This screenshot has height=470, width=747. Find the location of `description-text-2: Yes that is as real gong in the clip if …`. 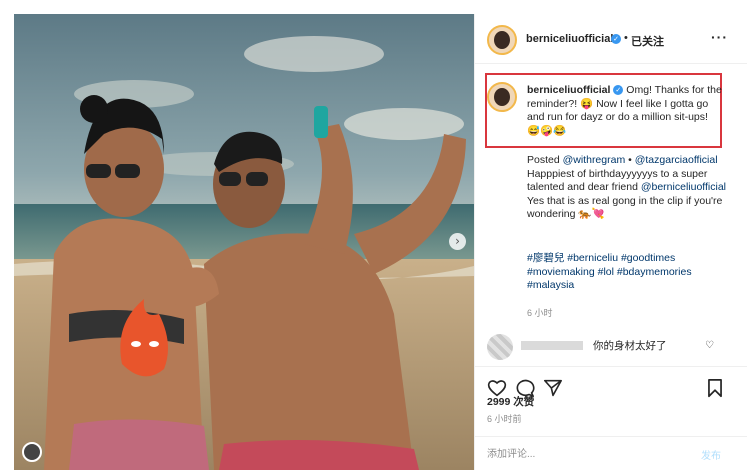

description-text-2: Yes that is as real gong in the clip if … is located at coordinates (625, 207).